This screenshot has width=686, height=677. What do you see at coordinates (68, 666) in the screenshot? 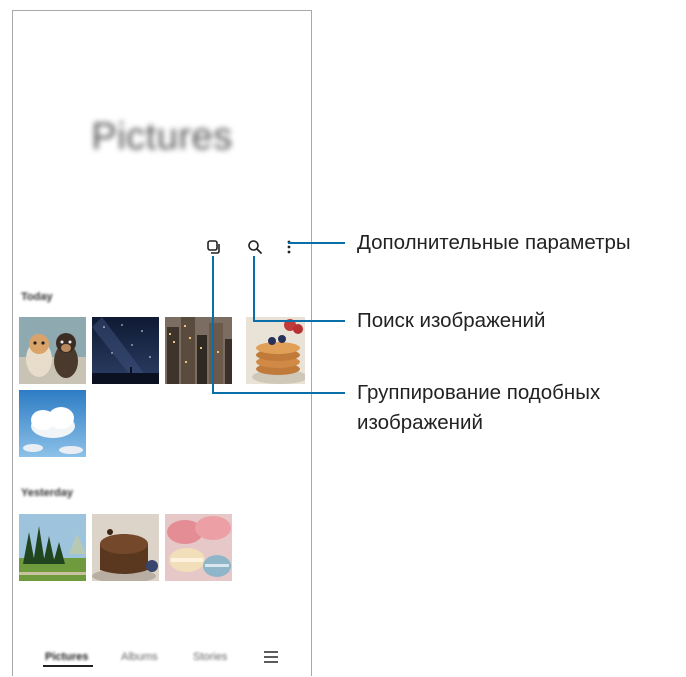
I see `active-tab-indicator` at bounding box center [68, 666].